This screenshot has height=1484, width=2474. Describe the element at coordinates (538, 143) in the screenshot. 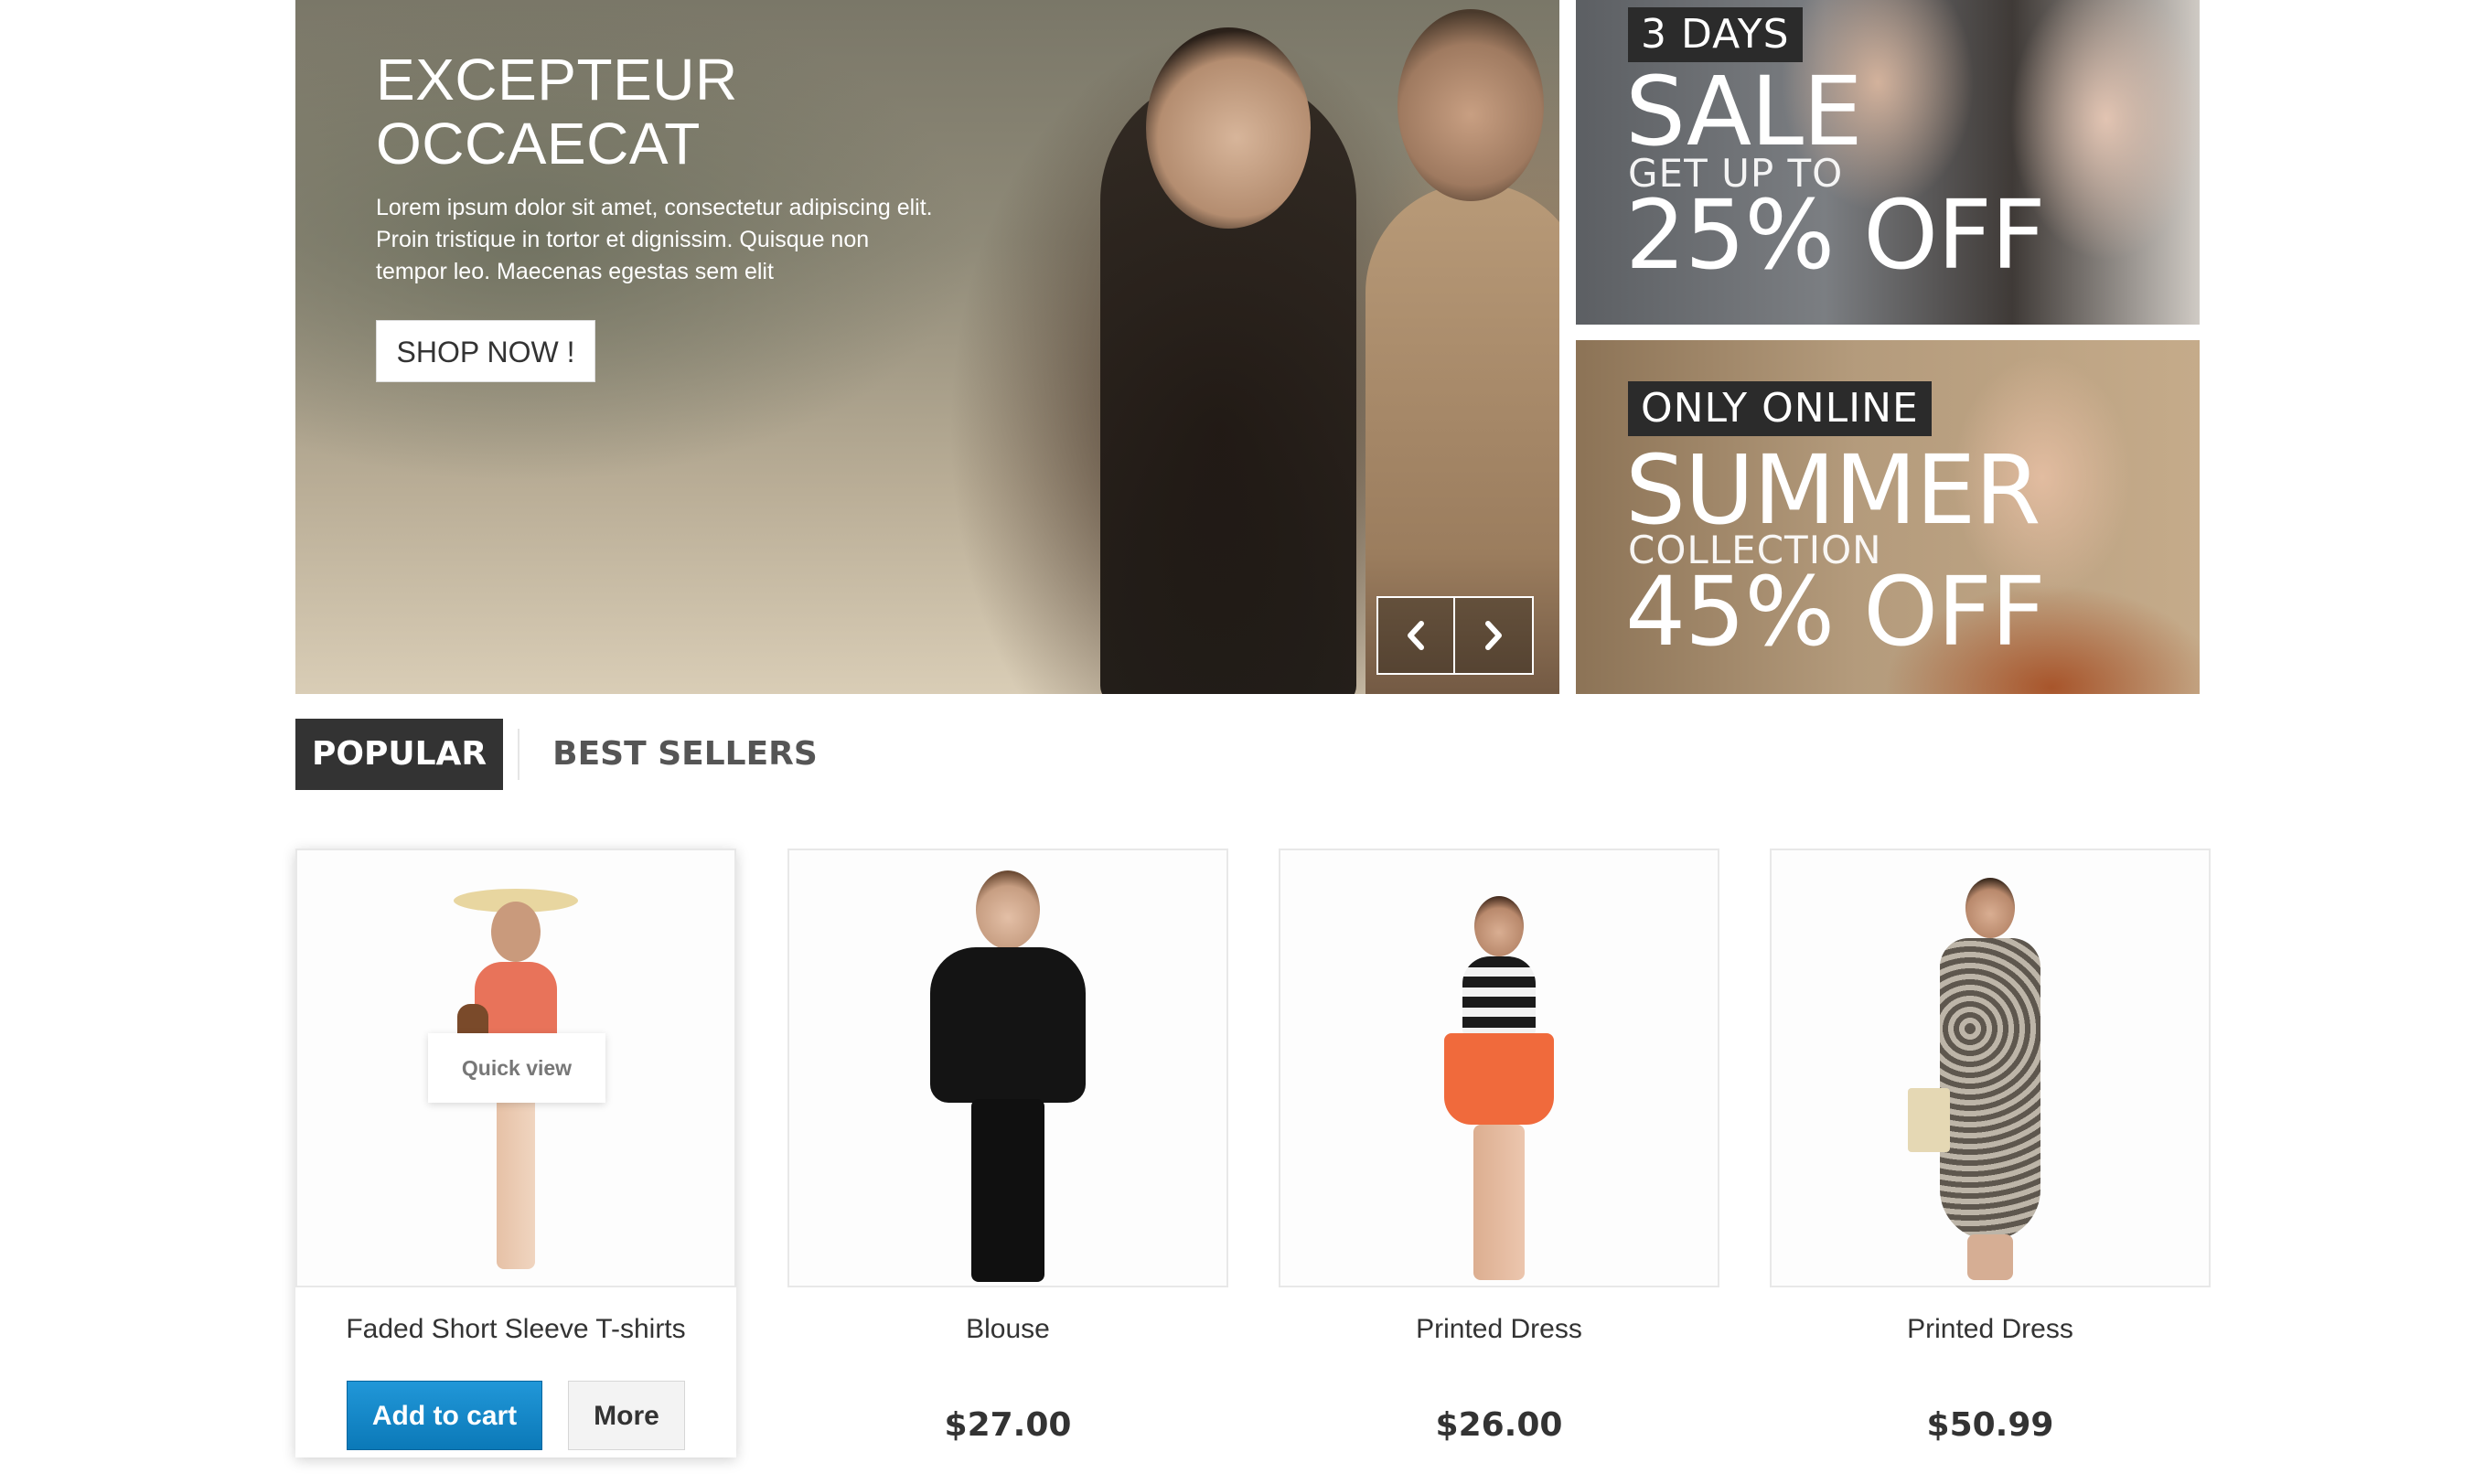

I see `hero-title-line-2: OCCAECAT` at that location.